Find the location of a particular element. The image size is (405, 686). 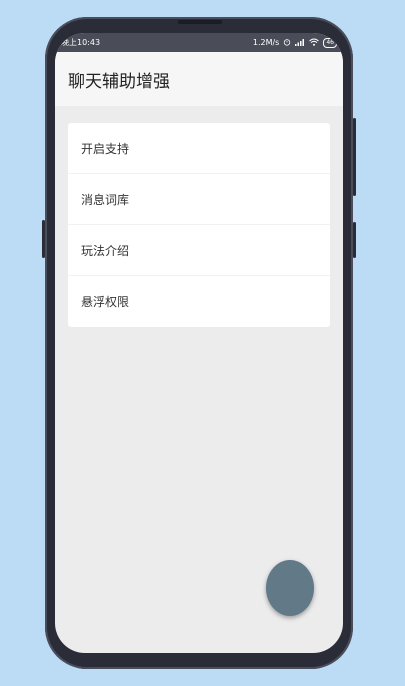

floating-action-button is located at coordinates (290, 588).